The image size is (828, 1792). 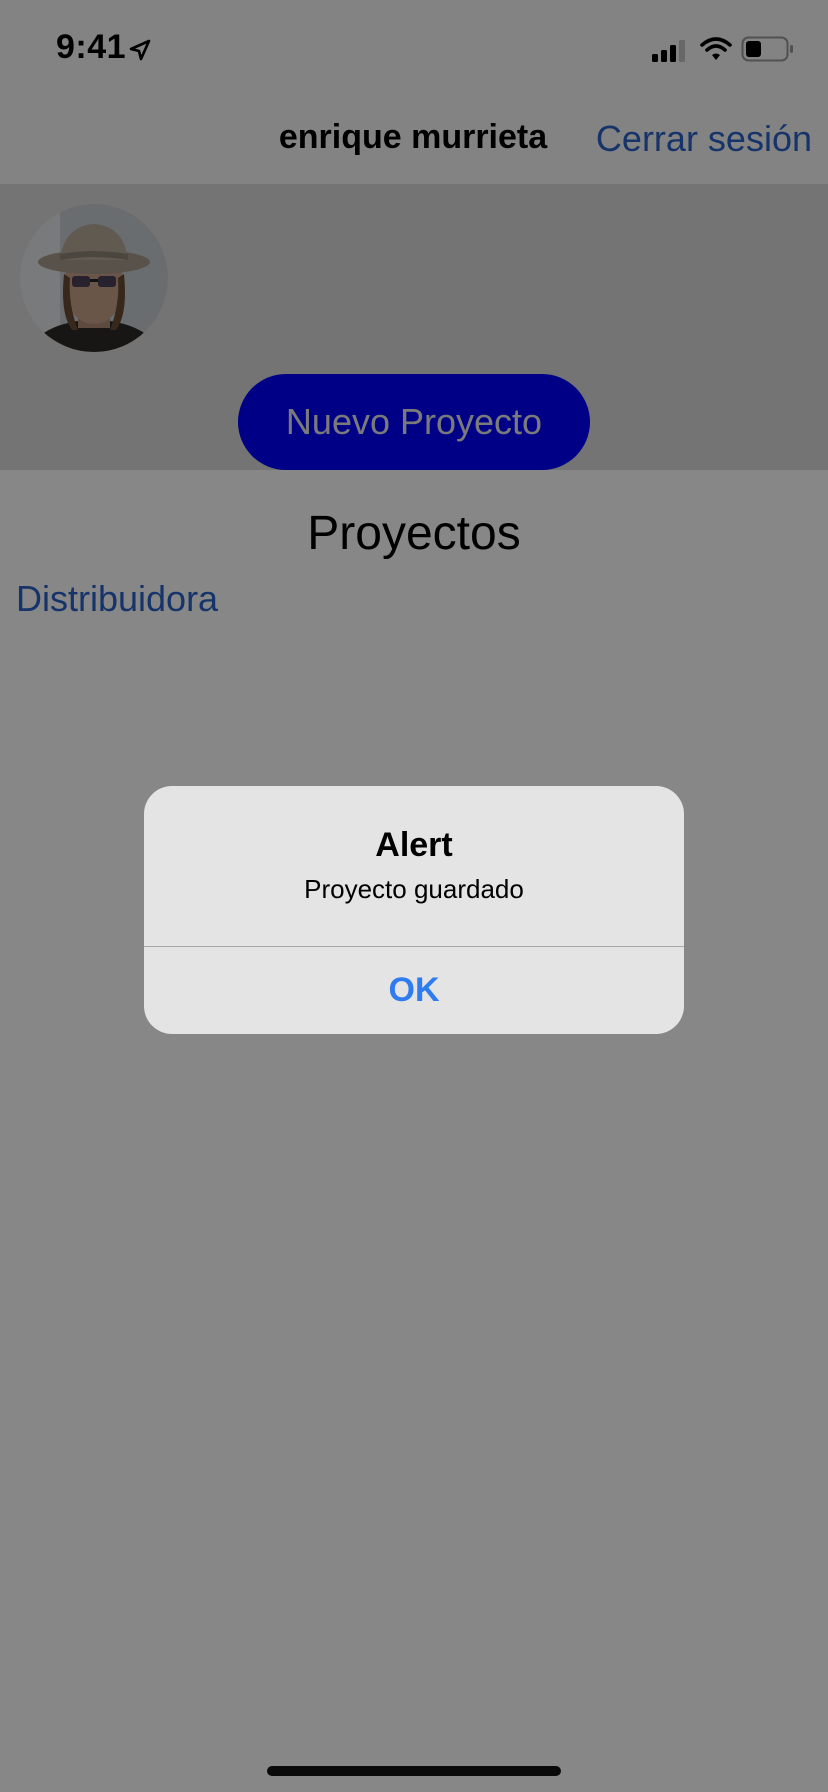 I want to click on alert-message: Proyecto guardado, so click(x=414, y=889).